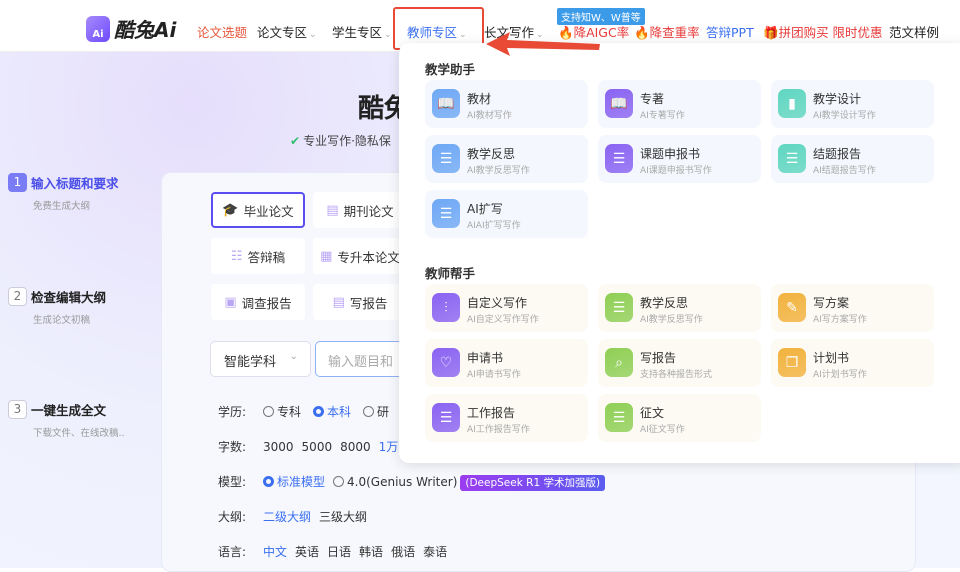 Image resolution: width=960 pixels, height=572 pixels. I want to click on nav-label: 🎁拼团购买 限时优惠, so click(823, 32).